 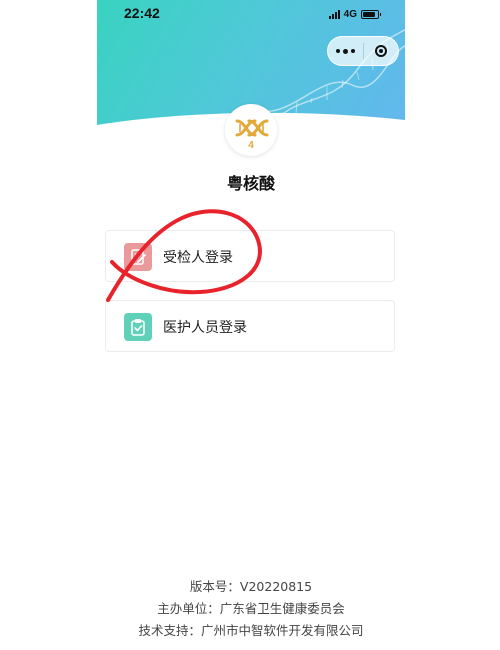 What do you see at coordinates (380, 51) in the screenshot?
I see `target-circle-icon` at bounding box center [380, 51].